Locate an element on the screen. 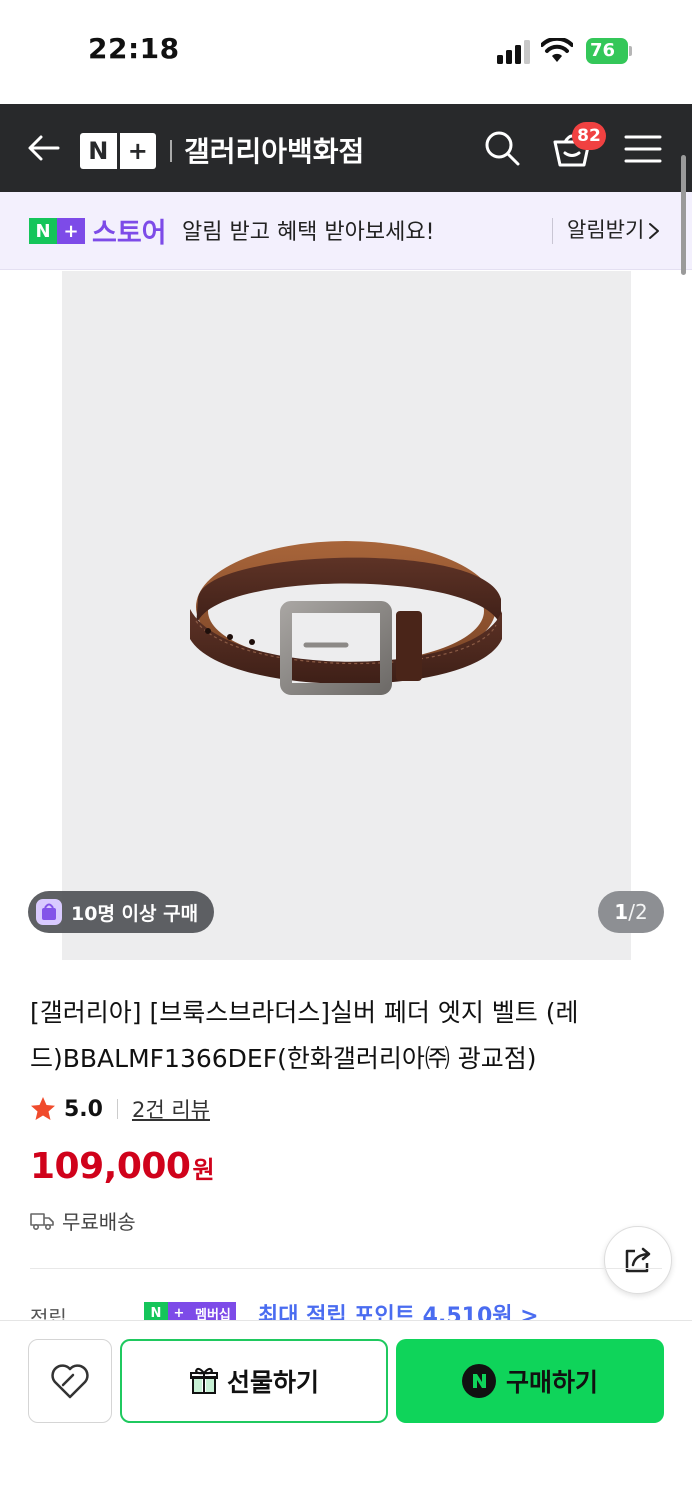  battery-level: 76 is located at coordinates (607, 51).